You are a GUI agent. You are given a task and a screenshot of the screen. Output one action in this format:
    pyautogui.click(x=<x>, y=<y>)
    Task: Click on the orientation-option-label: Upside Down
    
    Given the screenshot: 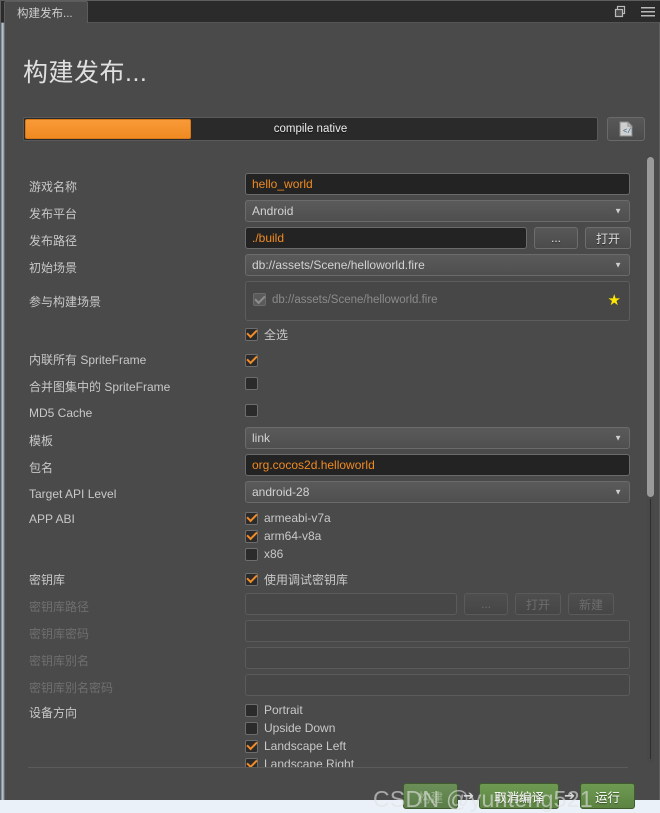 What is the action you would take?
    pyautogui.click(x=300, y=728)
    